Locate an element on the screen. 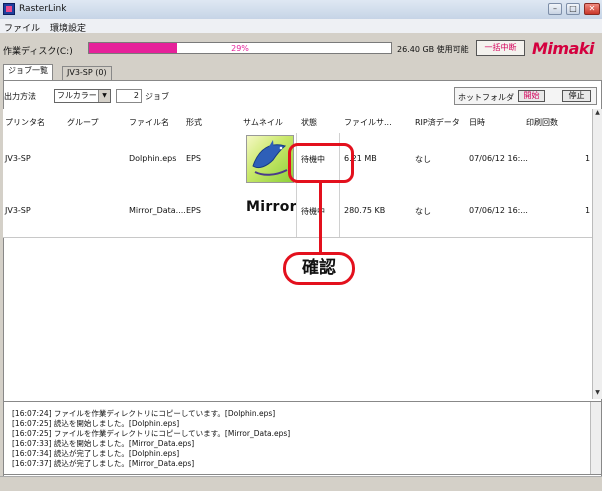  column-header-rip: RIP済データ is located at coordinates (437, 122).